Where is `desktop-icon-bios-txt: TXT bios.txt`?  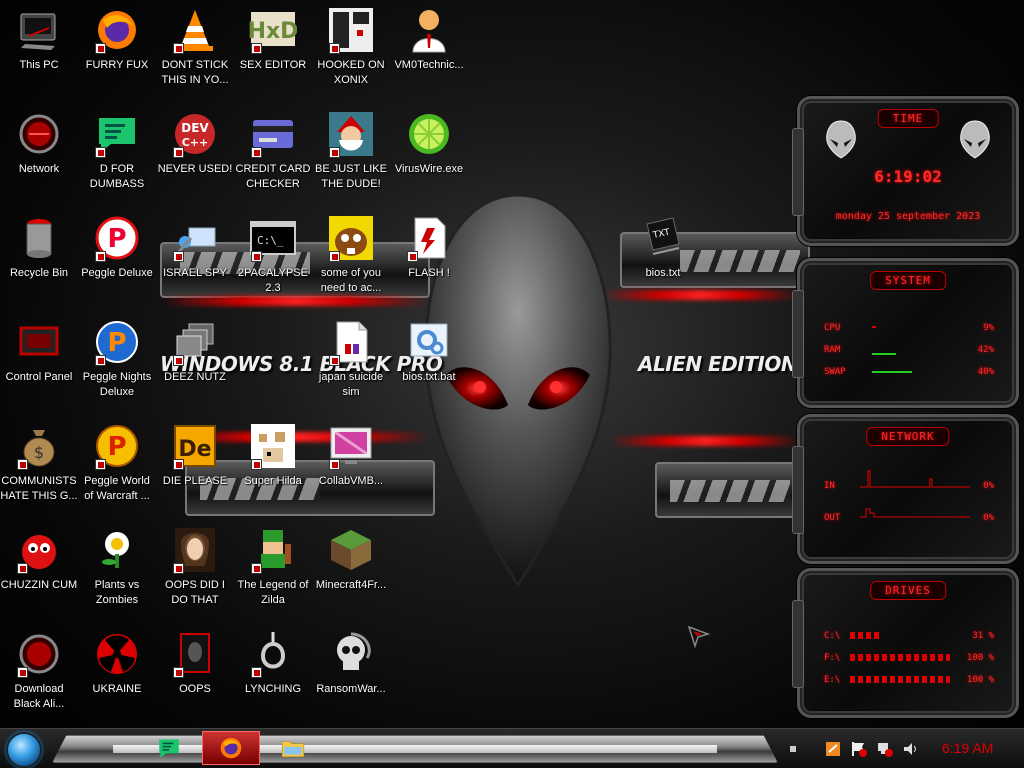
desktop-icon-bios-txt: TXT bios.txt is located at coordinates (663, 247).